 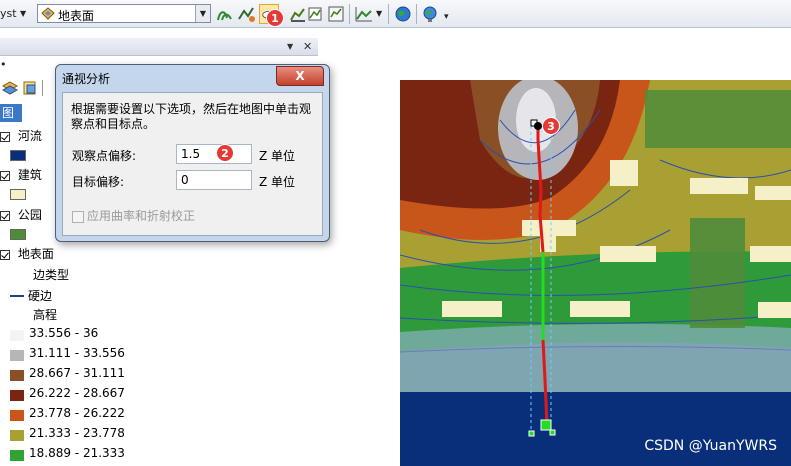 What do you see at coordinates (77, 373) in the screenshot?
I see `legend-label: 28.667 - 31.111` at bounding box center [77, 373].